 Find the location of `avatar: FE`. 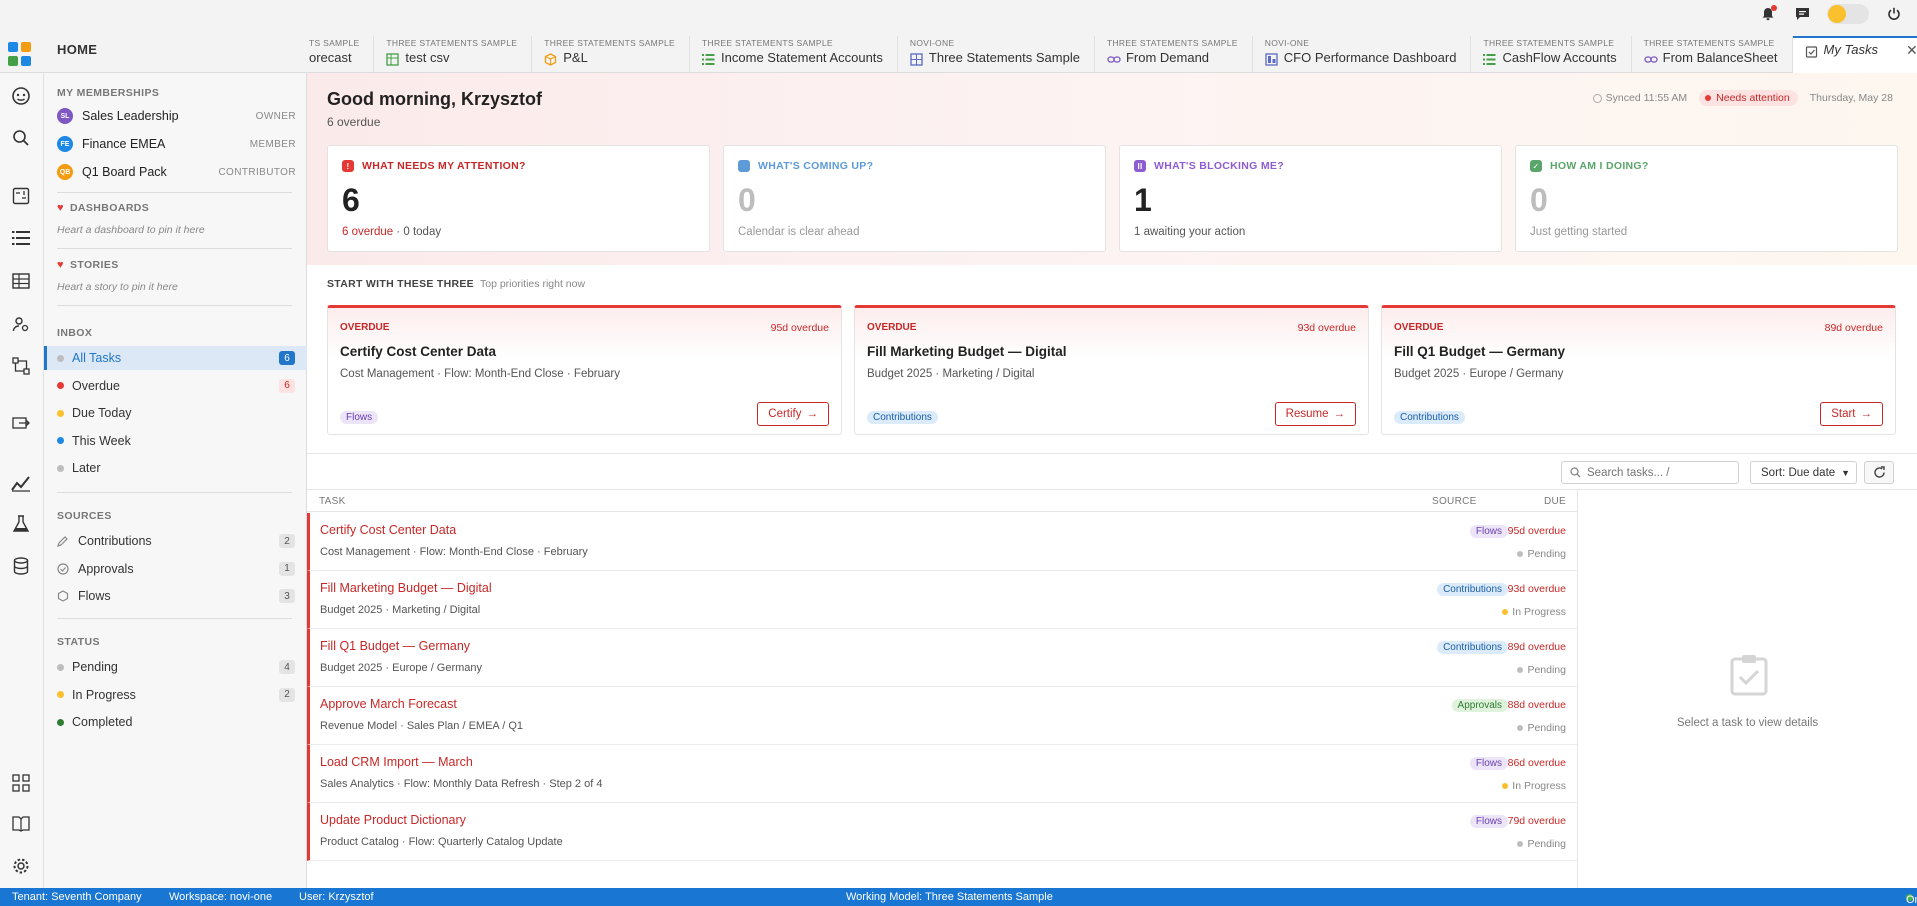

avatar: FE is located at coordinates (65, 144).